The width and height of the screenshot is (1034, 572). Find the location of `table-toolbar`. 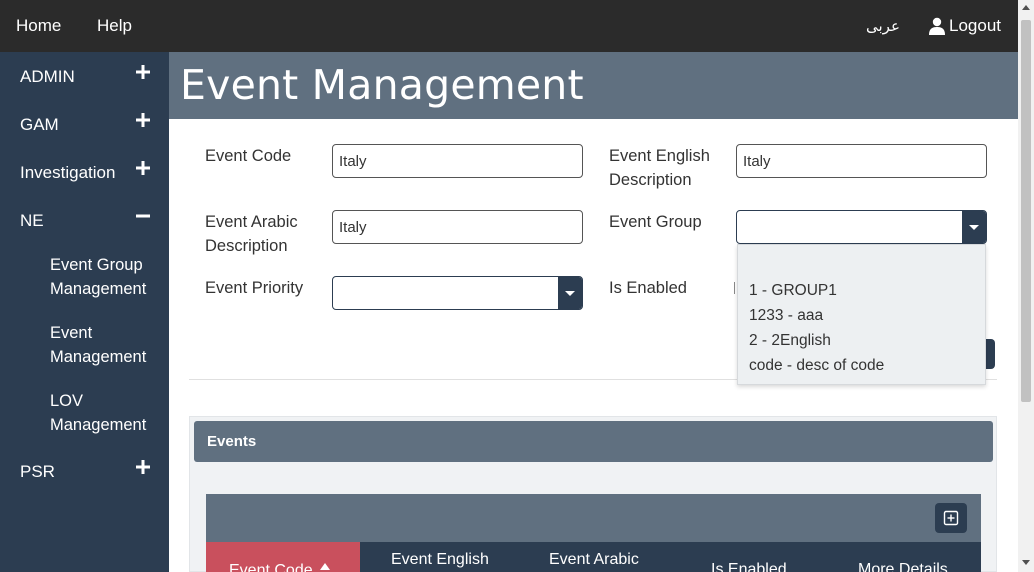

table-toolbar is located at coordinates (593, 518).